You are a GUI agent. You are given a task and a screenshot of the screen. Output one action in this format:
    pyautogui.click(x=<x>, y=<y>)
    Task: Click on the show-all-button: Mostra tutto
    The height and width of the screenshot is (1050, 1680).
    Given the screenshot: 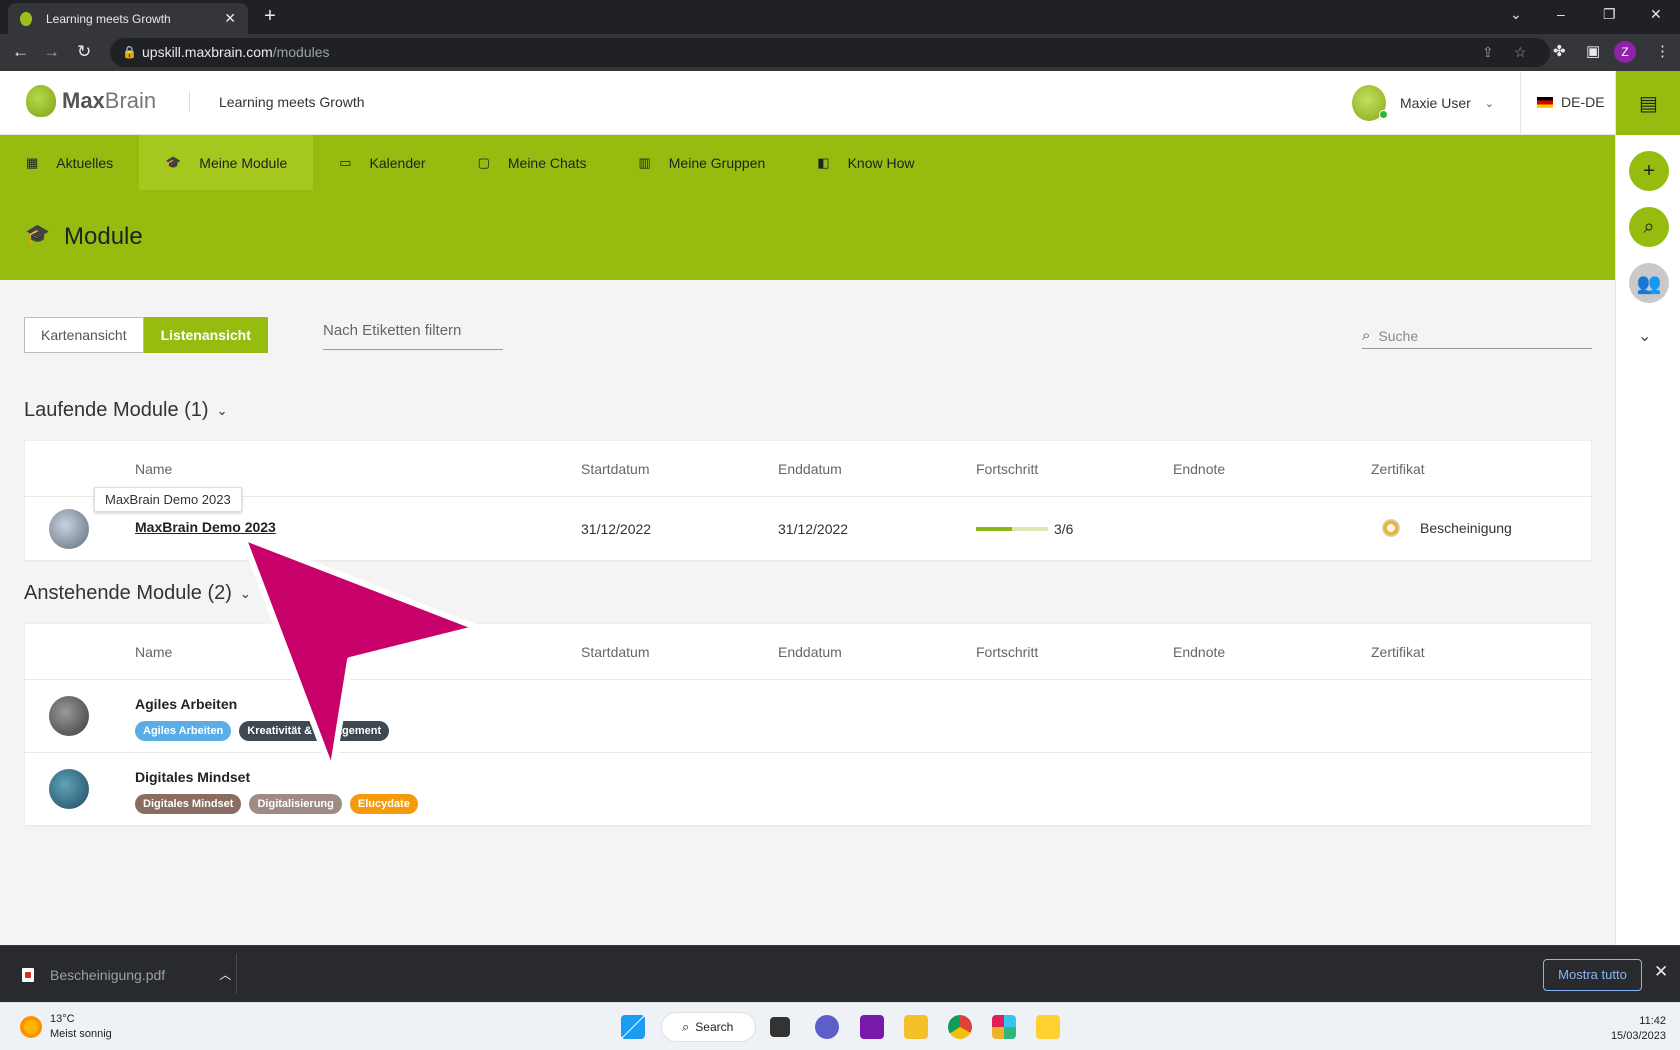 What is the action you would take?
    pyautogui.click(x=1592, y=975)
    